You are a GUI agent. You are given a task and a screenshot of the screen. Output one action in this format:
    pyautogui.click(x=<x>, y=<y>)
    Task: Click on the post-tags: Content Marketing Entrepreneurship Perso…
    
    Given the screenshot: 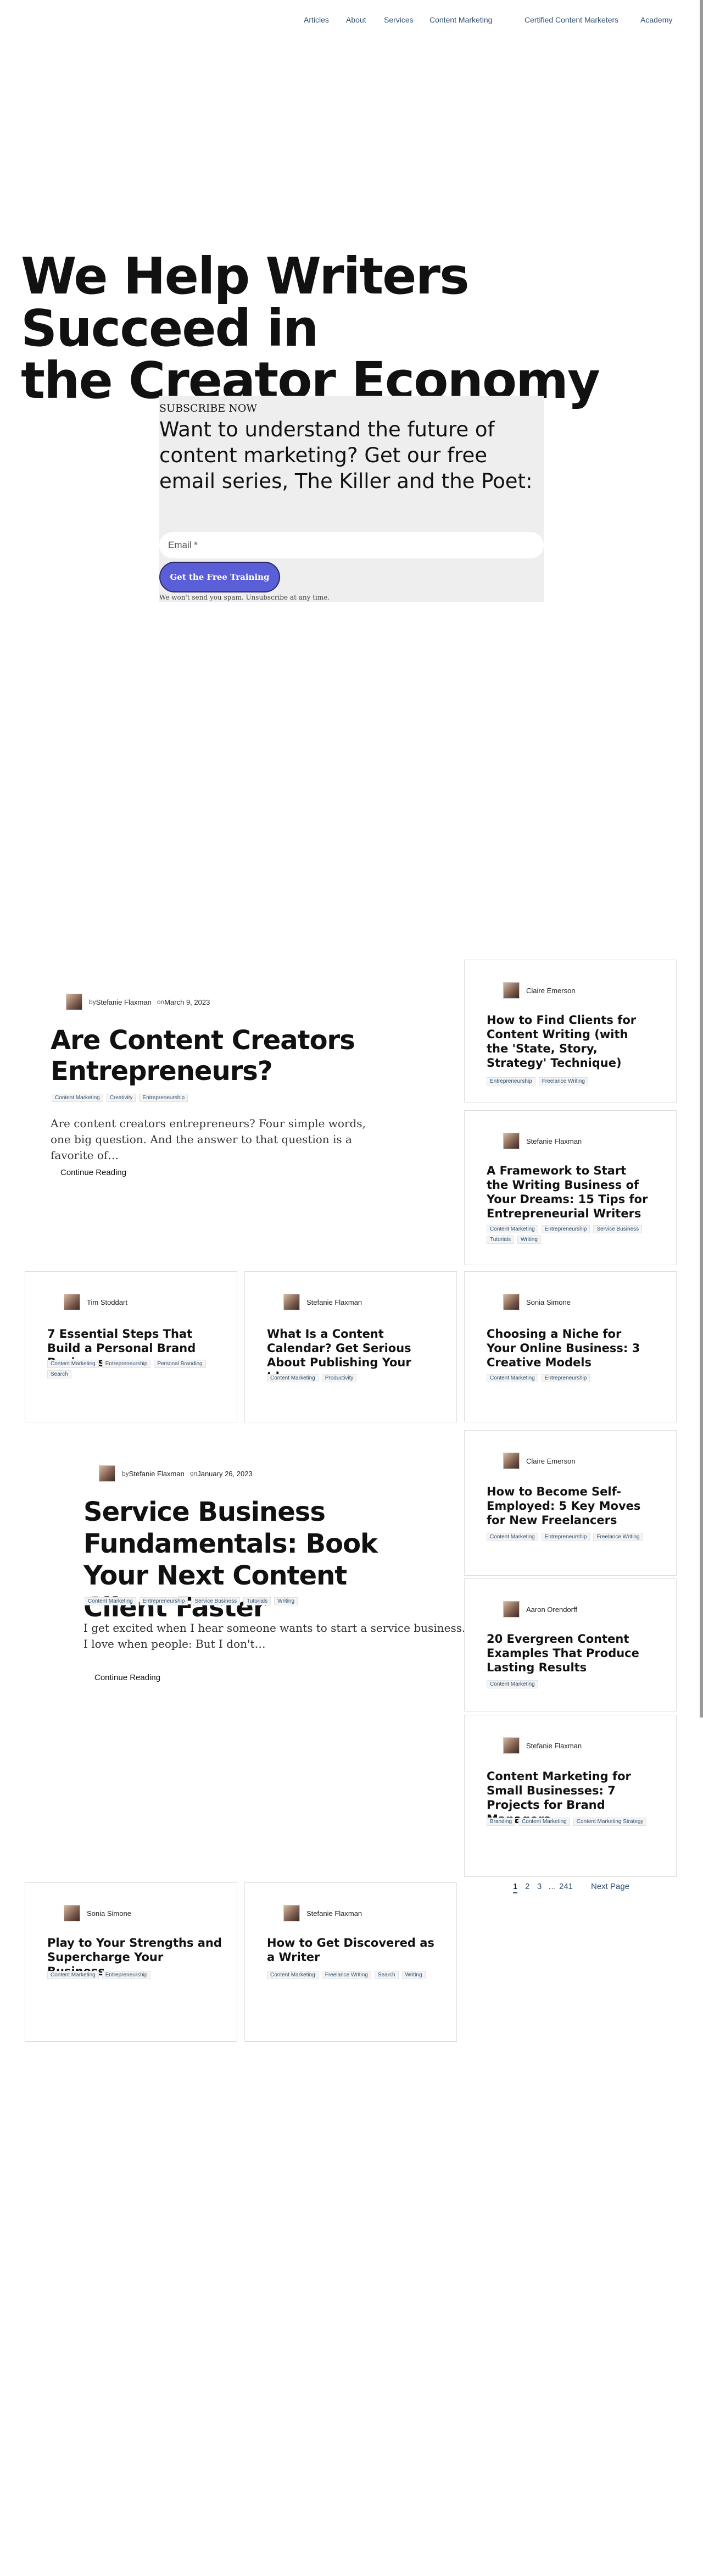 What is the action you would take?
    pyautogui.click(x=129, y=1369)
    